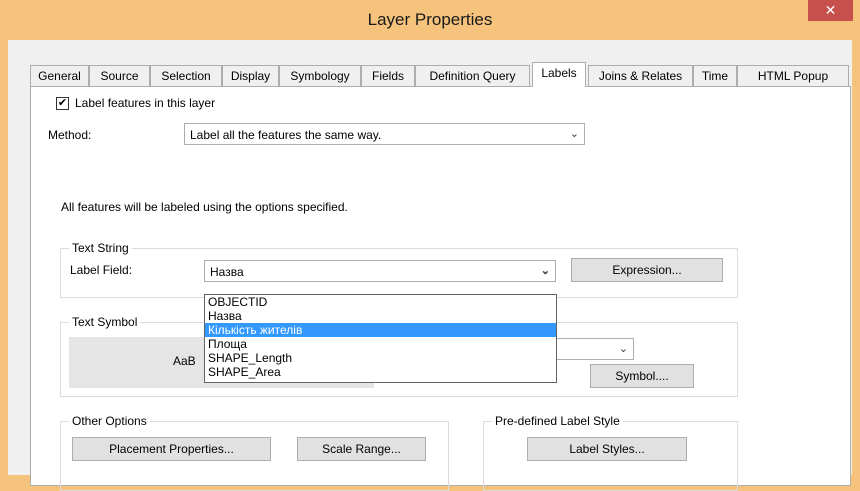 Image resolution: width=860 pixels, height=491 pixels. I want to click on tab-display: Display, so click(250, 75).